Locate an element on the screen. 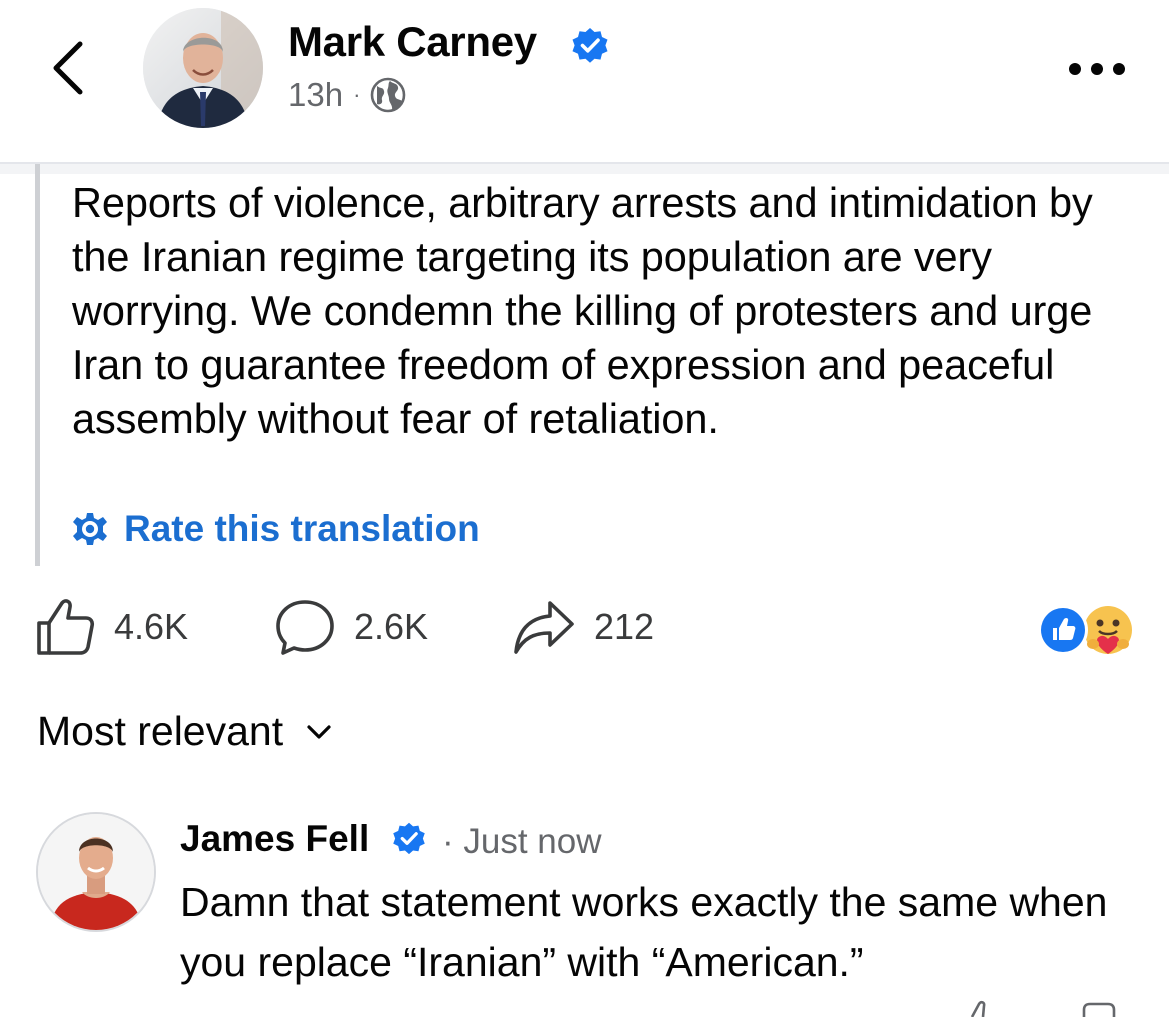 Image resolution: width=1169 pixels, height=1017 pixels. author-avatar-image is located at coordinates (203, 68).